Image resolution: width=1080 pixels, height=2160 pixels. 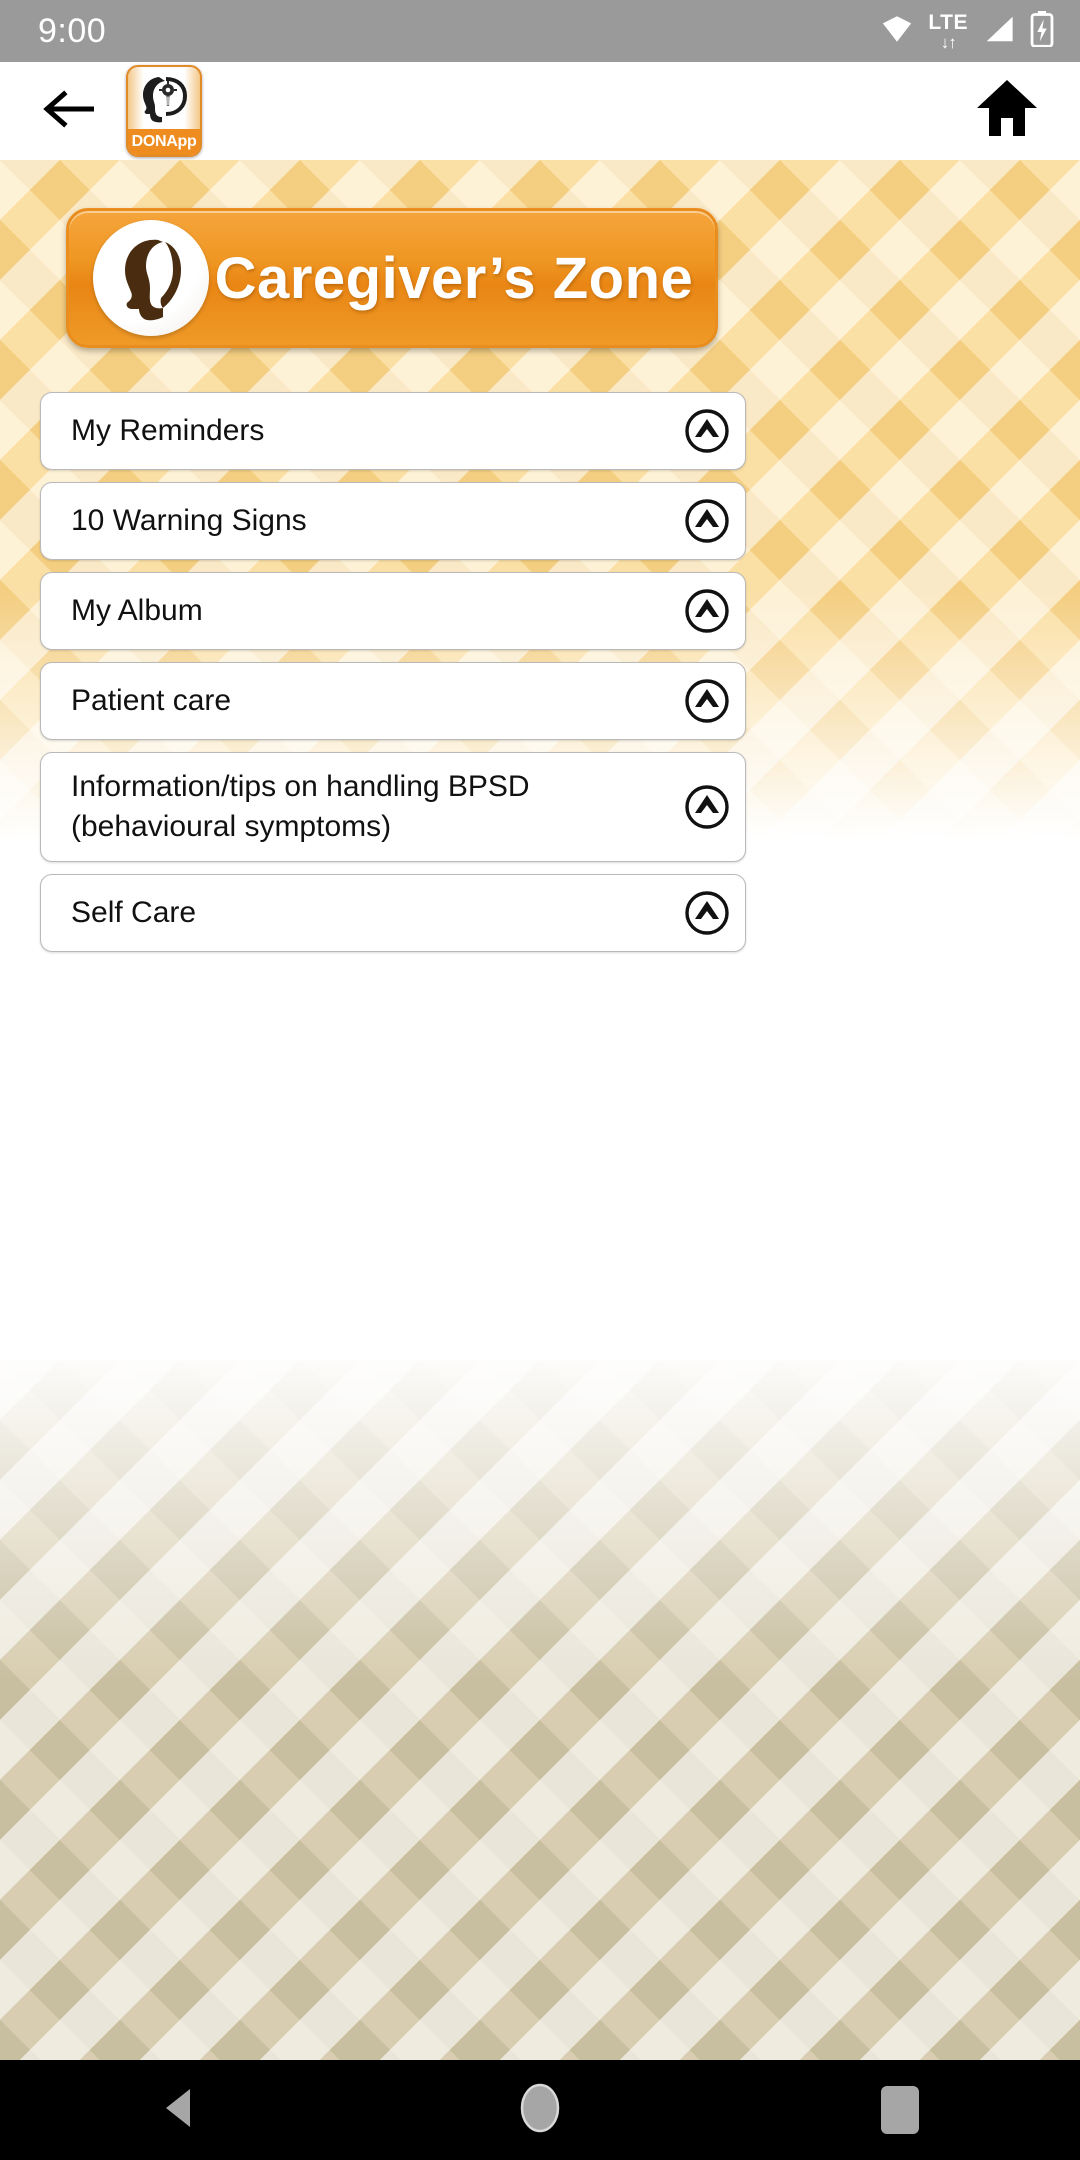 What do you see at coordinates (393, 701) in the screenshot?
I see `list-item: Patient care` at bounding box center [393, 701].